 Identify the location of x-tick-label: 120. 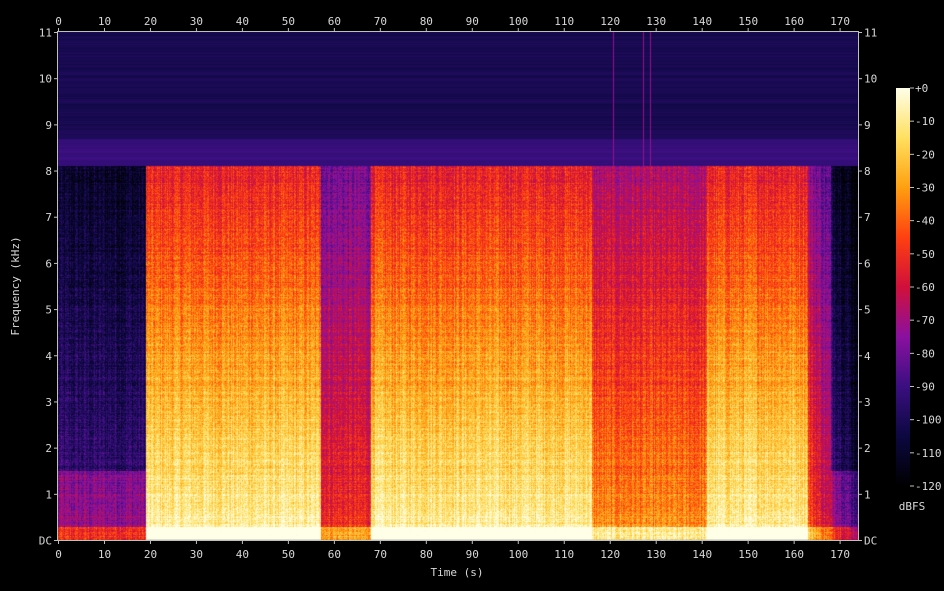
(610, 554).